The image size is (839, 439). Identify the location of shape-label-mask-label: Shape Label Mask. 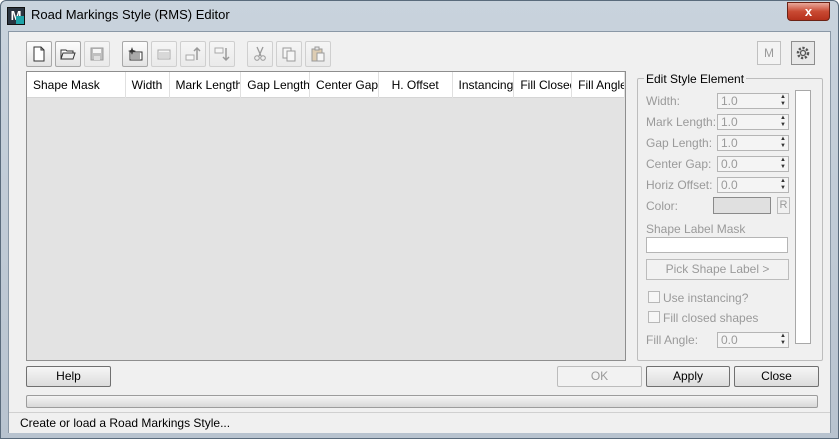
(696, 229).